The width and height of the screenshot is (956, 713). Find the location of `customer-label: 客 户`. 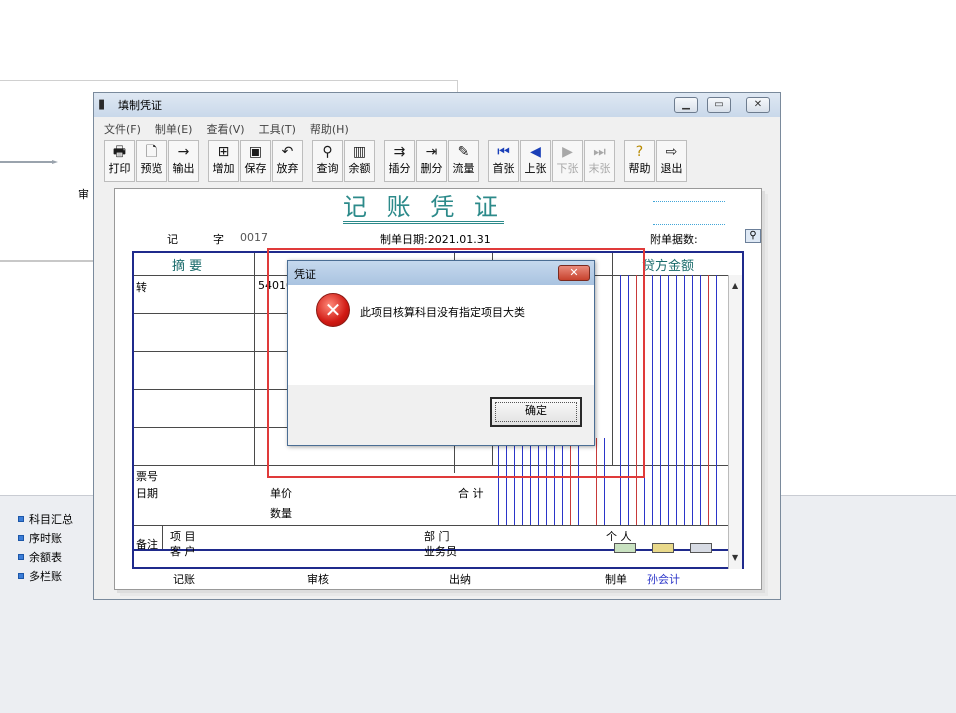

customer-label: 客 户 is located at coordinates (183, 551).